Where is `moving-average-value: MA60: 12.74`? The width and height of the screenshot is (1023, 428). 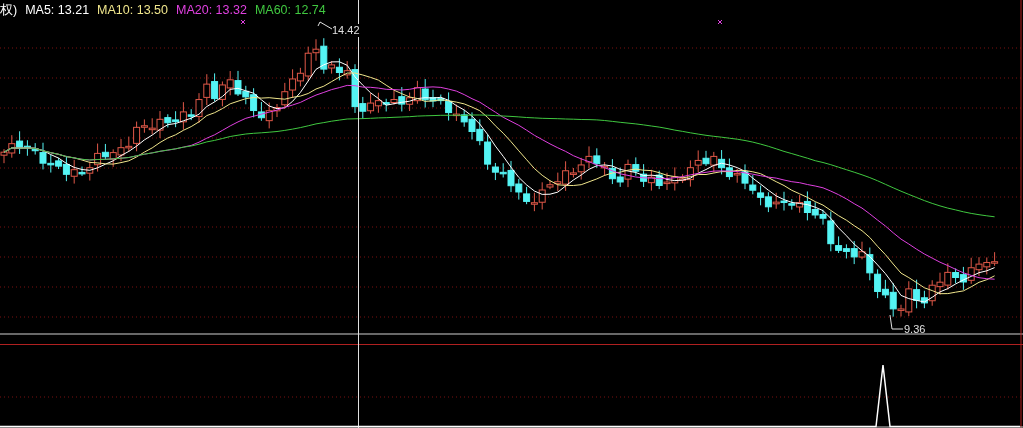
moving-average-value: MA60: 12.74 is located at coordinates (290, 10).